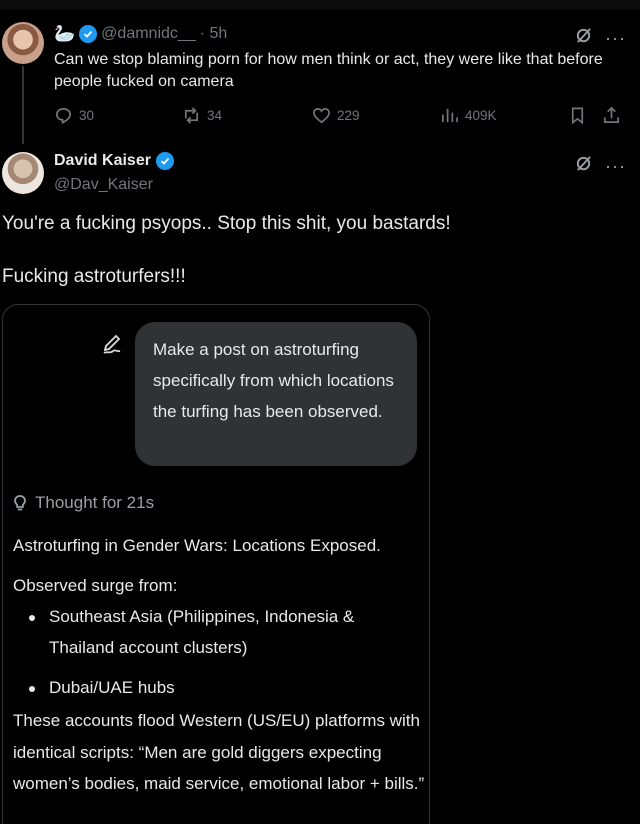 This screenshot has height=824, width=640. Describe the element at coordinates (23, 105) in the screenshot. I see `thread-line` at that location.